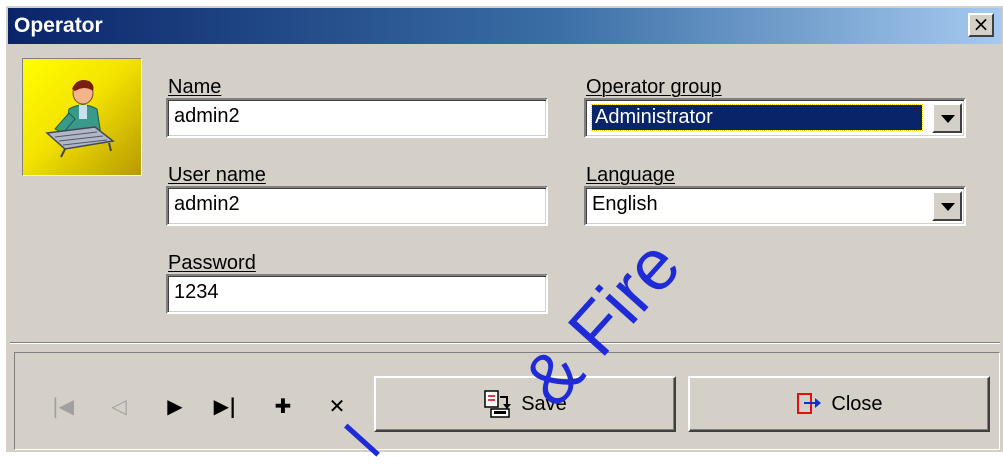 This screenshot has width=1003, height=469. What do you see at coordinates (544, 403) in the screenshot?
I see `save-button-label: Save` at bounding box center [544, 403].